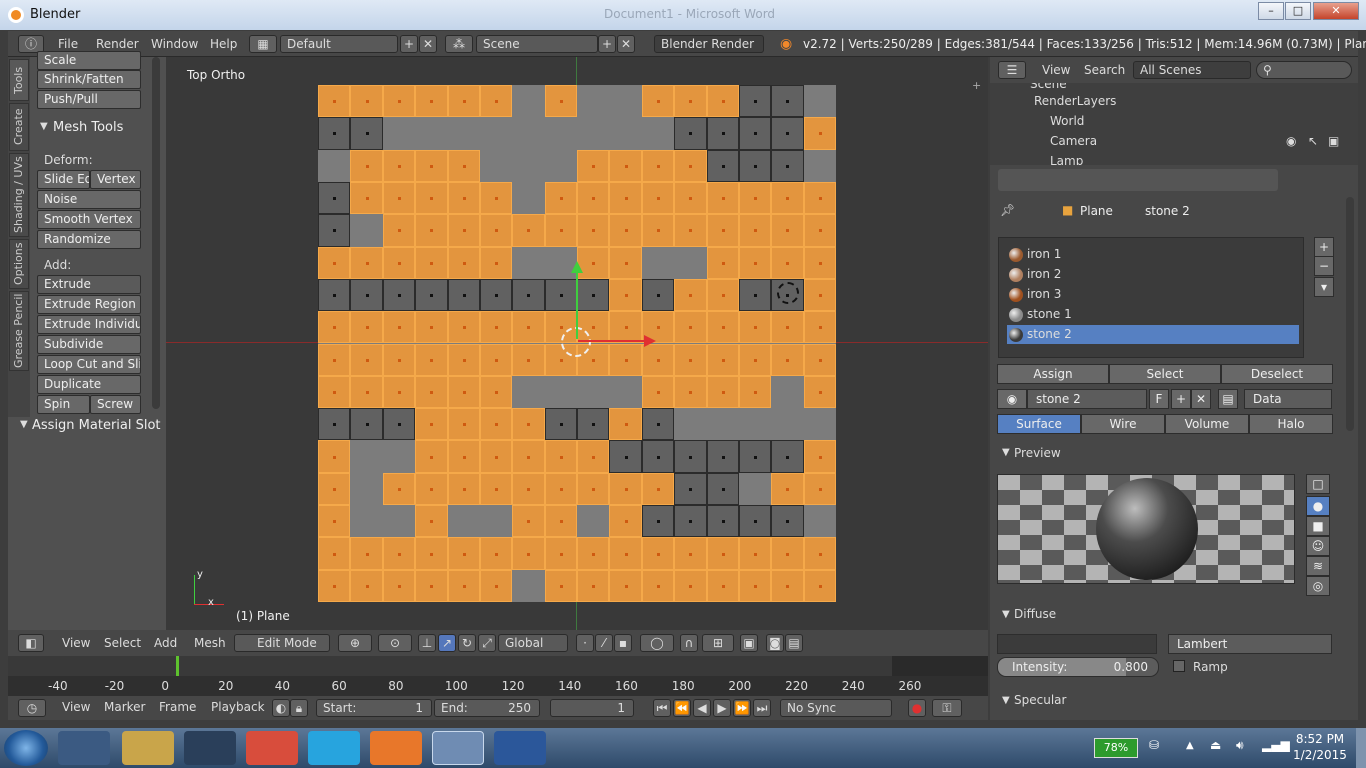 The width and height of the screenshot is (1366, 768). I want to click on film-icon: ▤, so click(794, 643).